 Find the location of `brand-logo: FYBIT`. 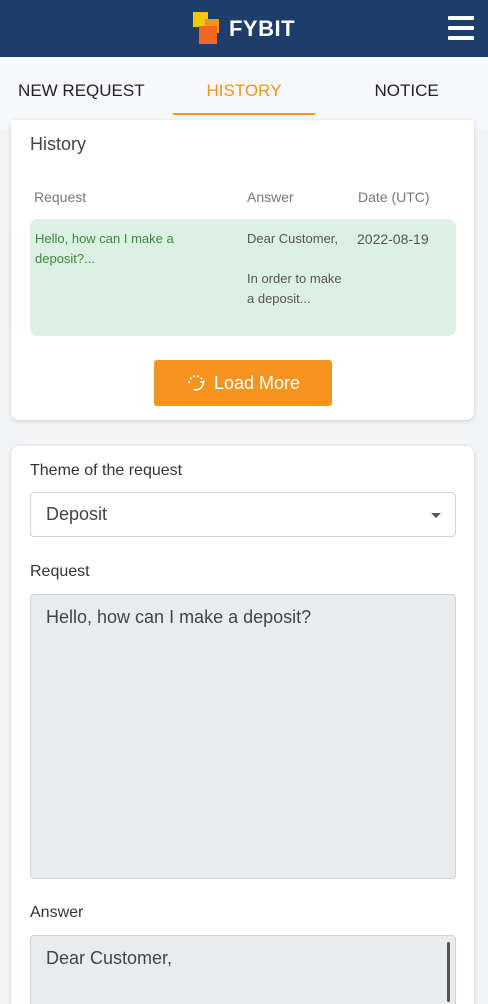

brand-logo: FYBIT is located at coordinates (244, 28).